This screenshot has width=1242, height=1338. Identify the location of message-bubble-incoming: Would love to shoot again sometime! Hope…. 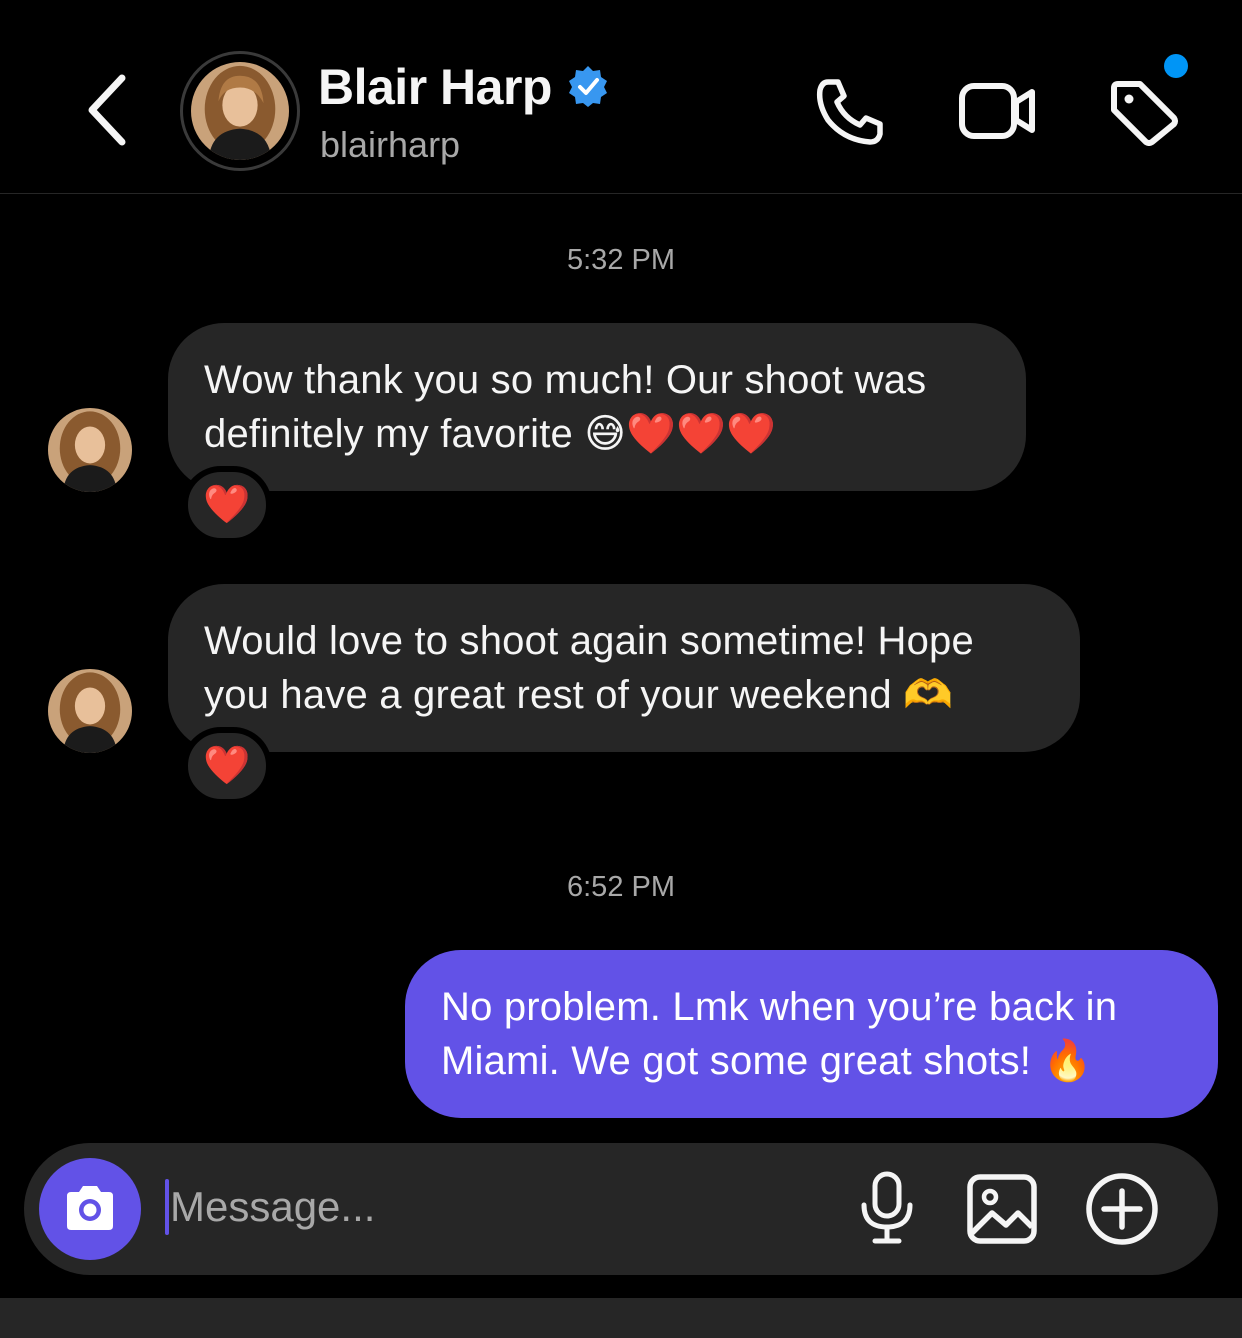
(624, 668).